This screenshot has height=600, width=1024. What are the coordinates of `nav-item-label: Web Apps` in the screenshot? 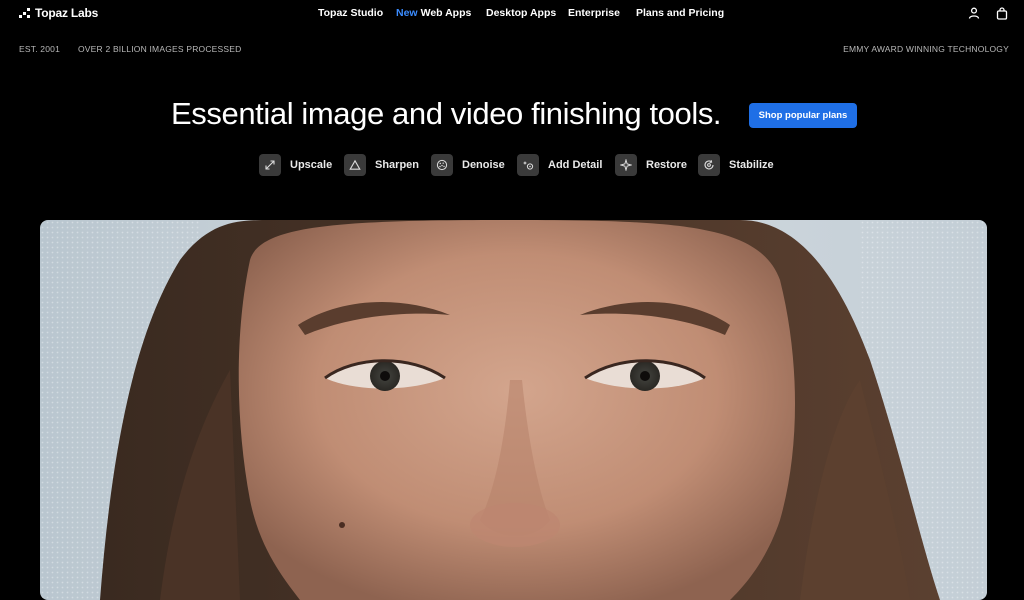 It's located at (446, 13).